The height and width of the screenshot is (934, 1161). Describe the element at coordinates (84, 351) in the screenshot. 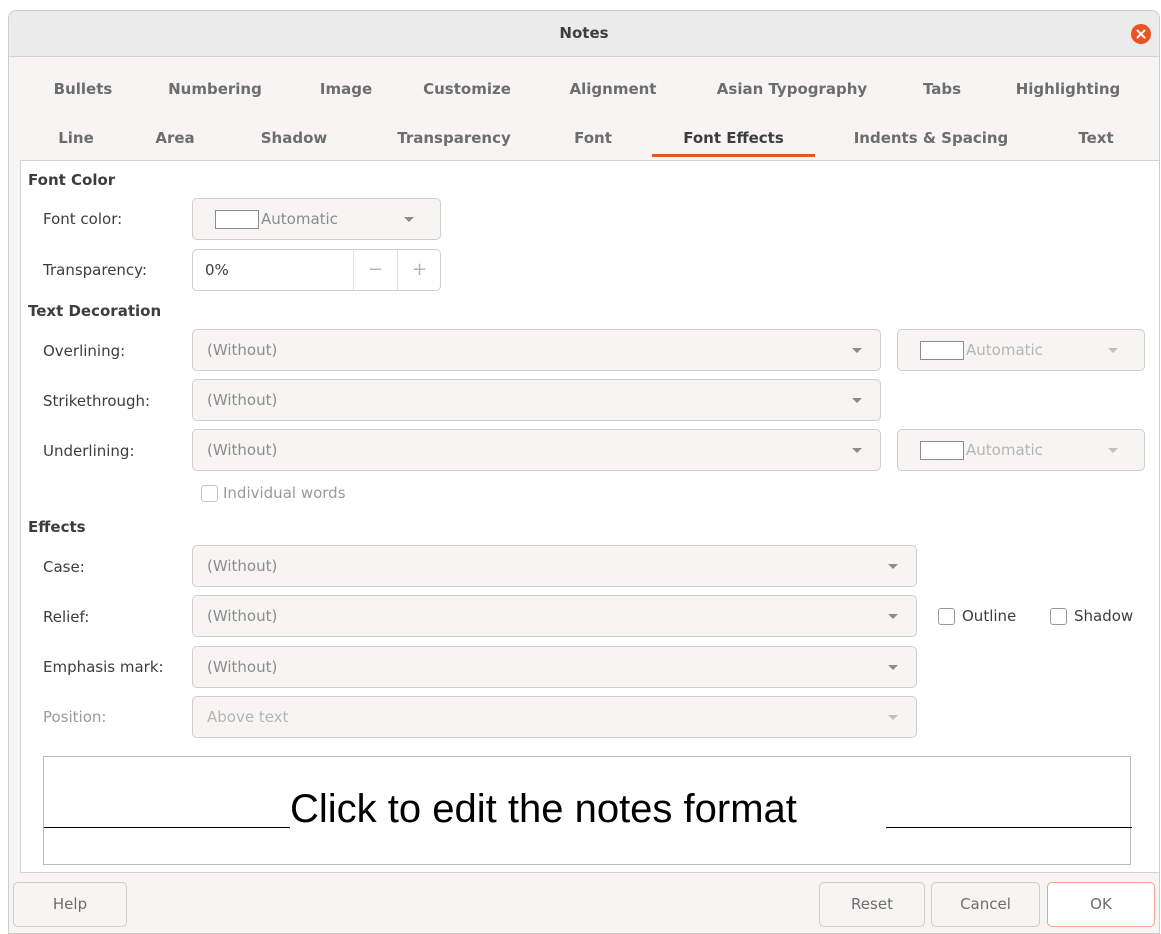

I see `overlining-label: Overlining:` at that location.